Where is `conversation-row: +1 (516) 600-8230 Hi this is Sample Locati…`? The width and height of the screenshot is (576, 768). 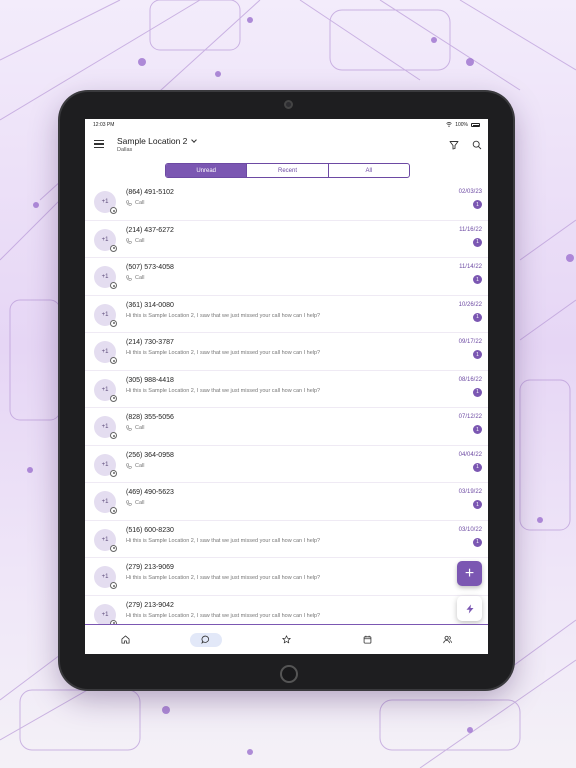 conversation-row: +1 (516) 600-8230 Hi this is Sample Locati… is located at coordinates (286, 539).